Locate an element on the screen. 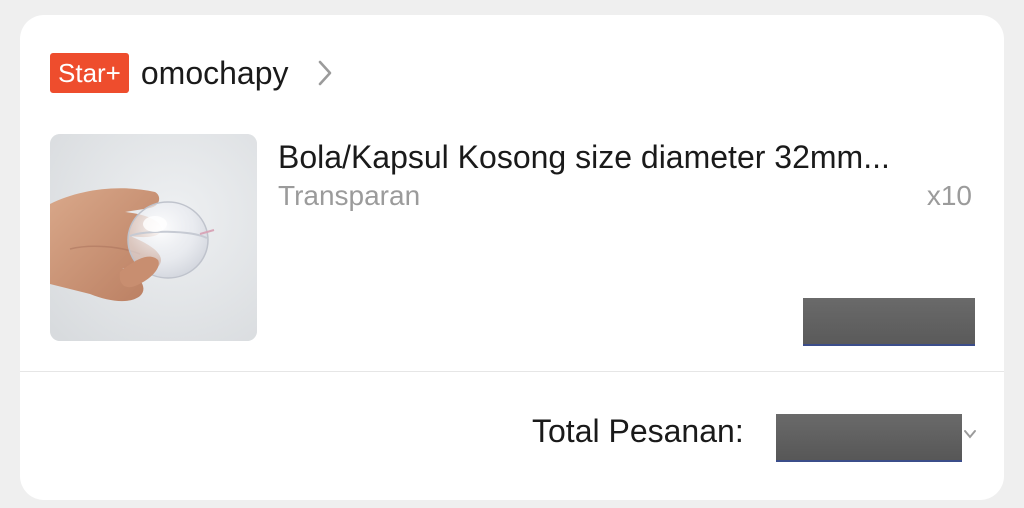 The image size is (1024, 508). redacted-price is located at coordinates (889, 322).